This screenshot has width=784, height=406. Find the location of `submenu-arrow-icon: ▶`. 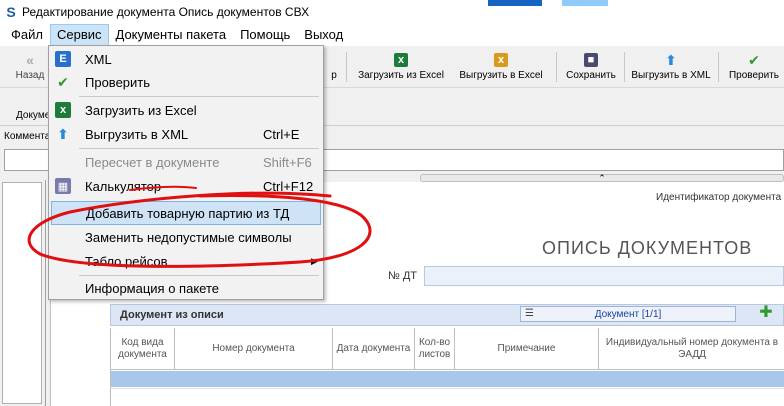

submenu-arrow-icon: ▶ is located at coordinates (314, 260).